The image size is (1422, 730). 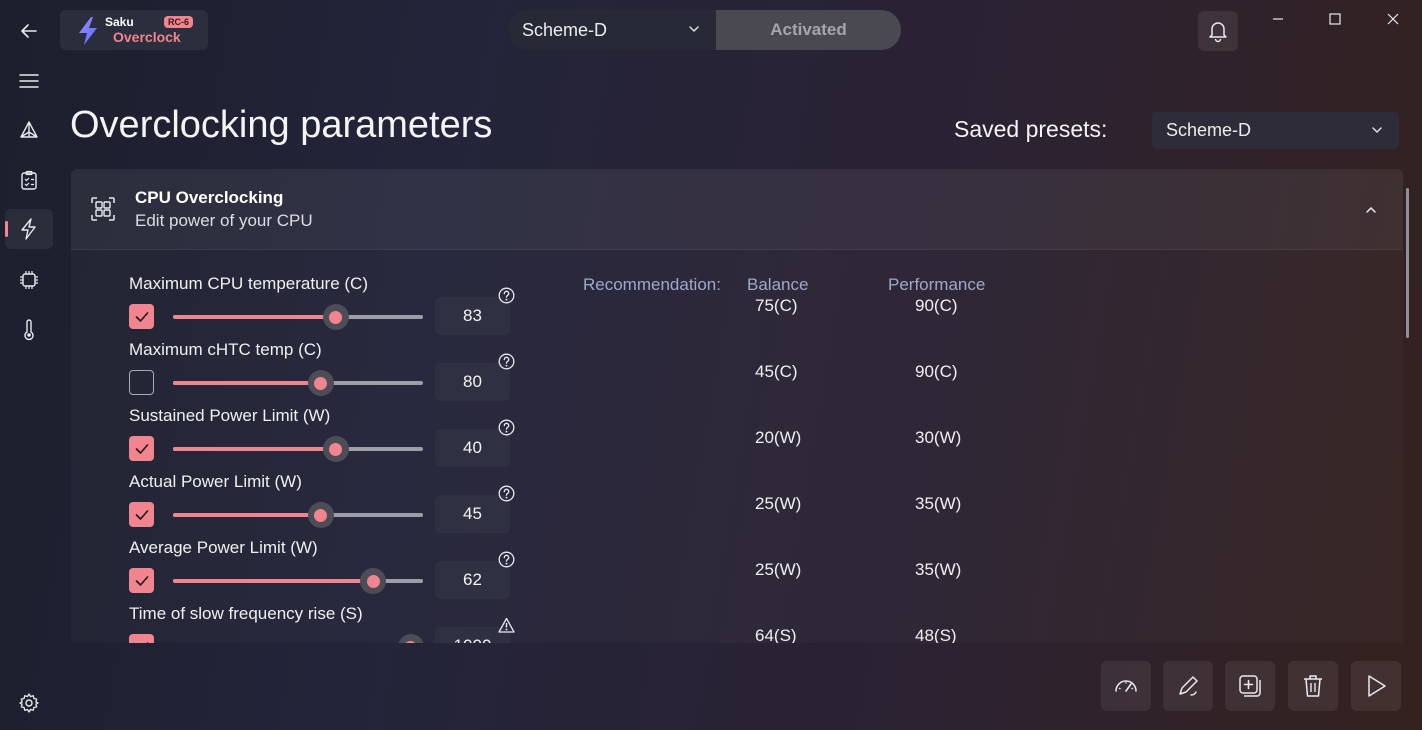 What do you see at coordinates (225, 349) in the screenshot?
I see `param-label: Maximum cHTC temp (C)` at bounding box center [225, 349].